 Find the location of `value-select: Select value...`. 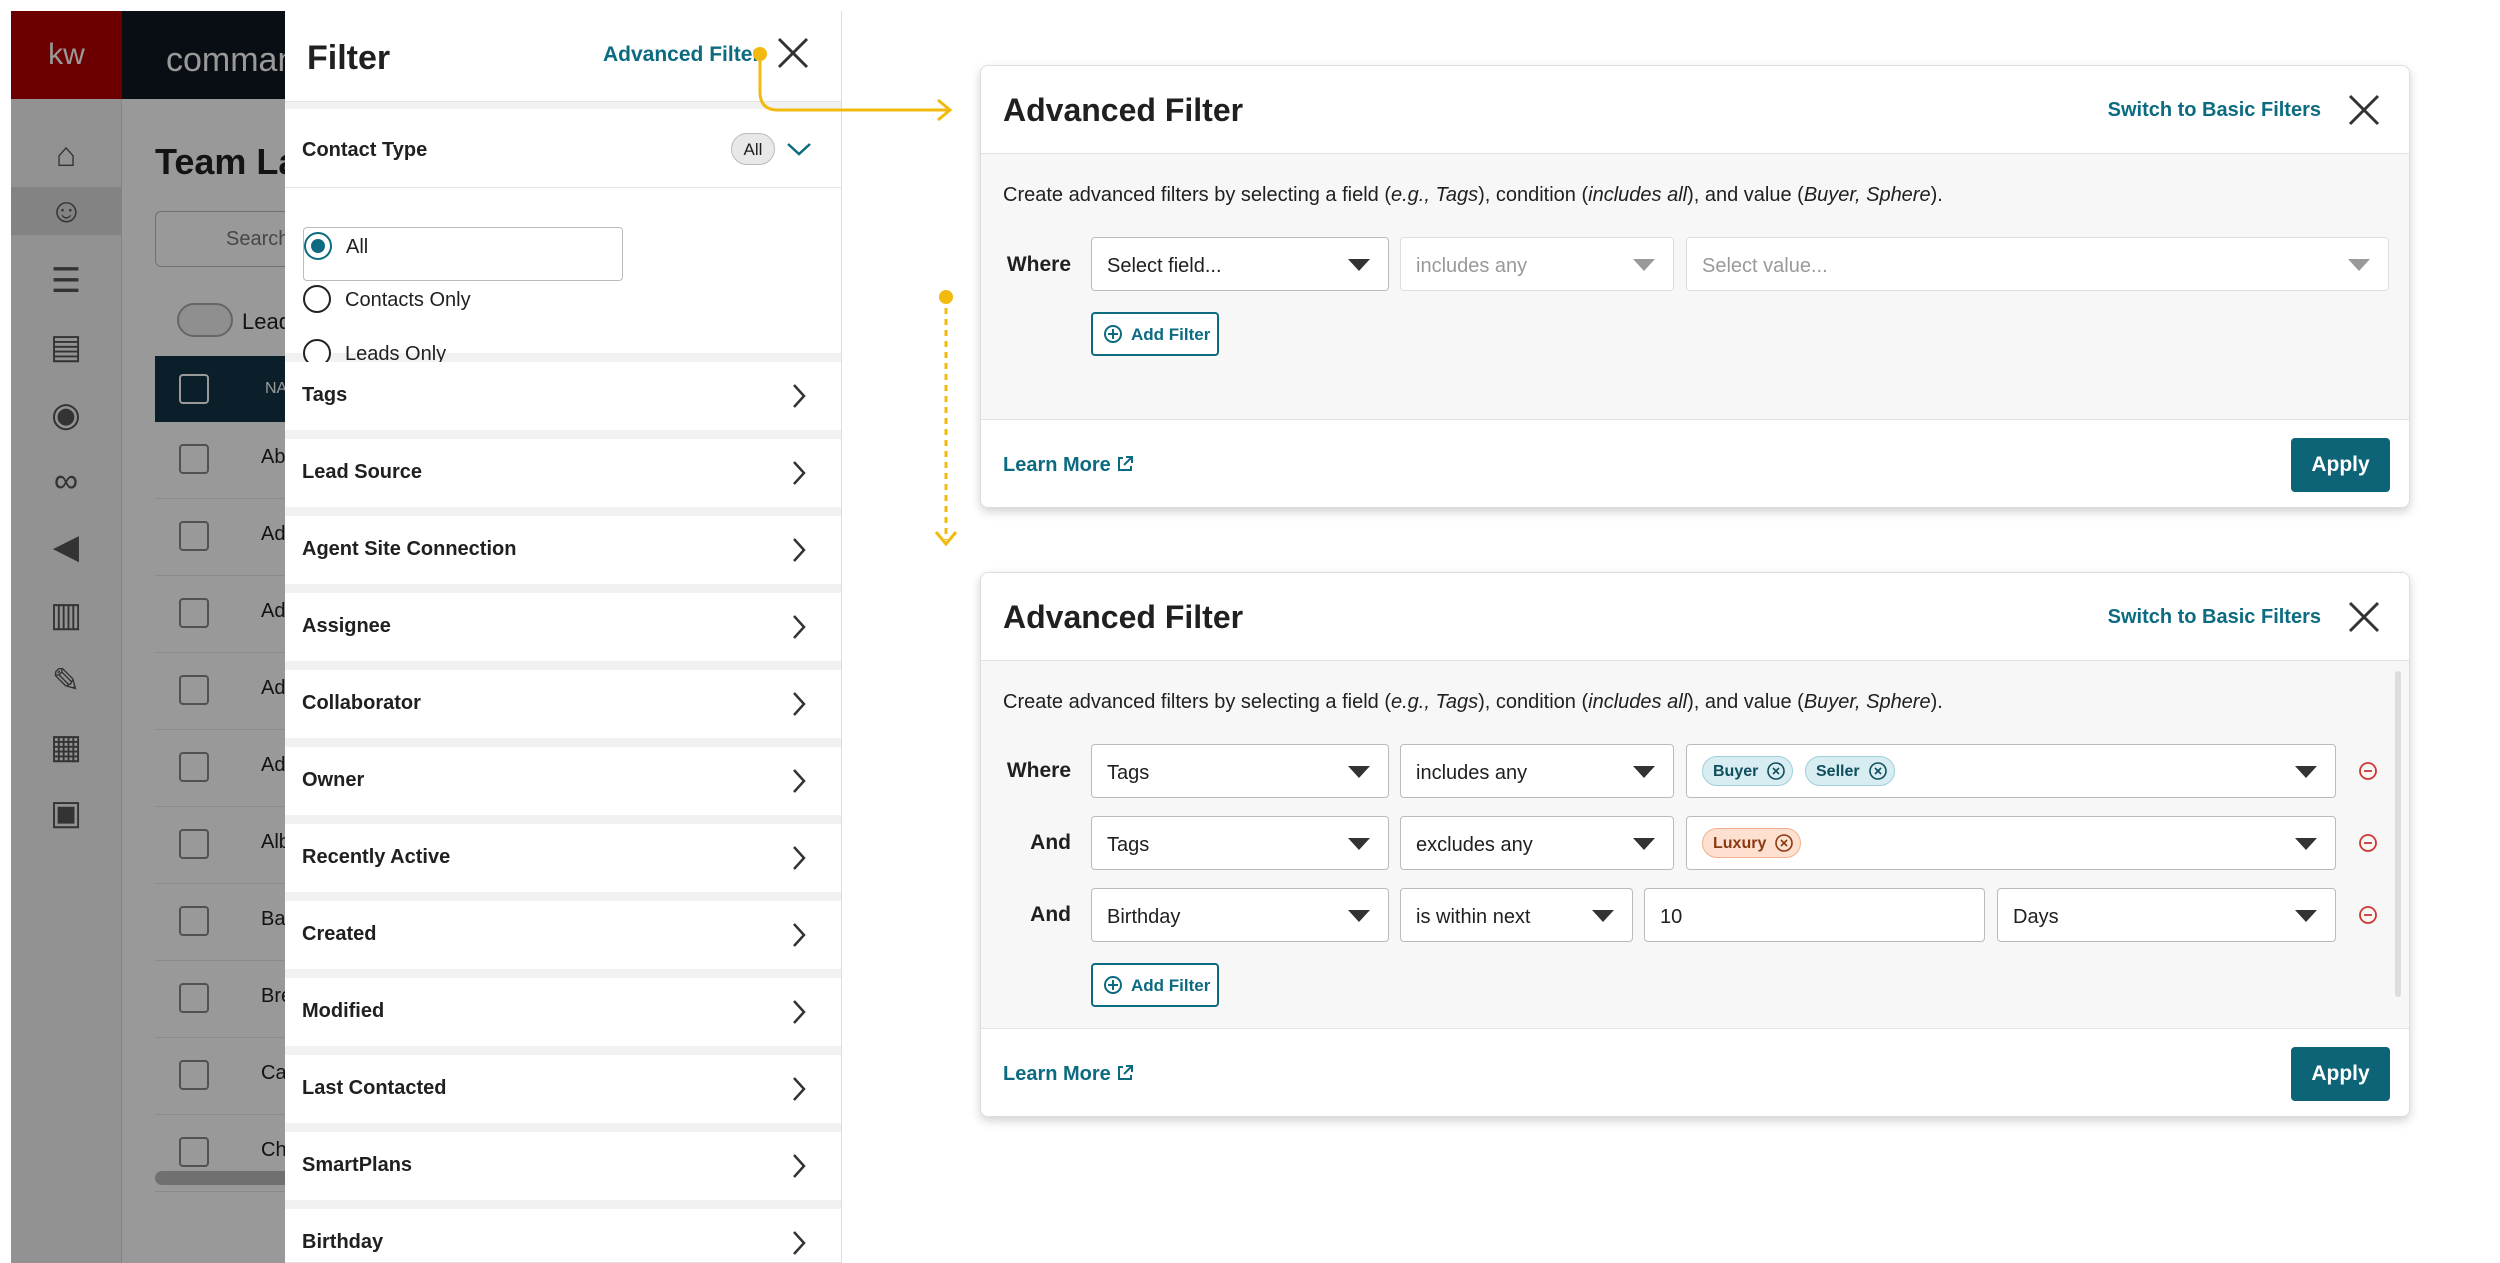

value-select: Select value... is located at coordinates (2037, 264).